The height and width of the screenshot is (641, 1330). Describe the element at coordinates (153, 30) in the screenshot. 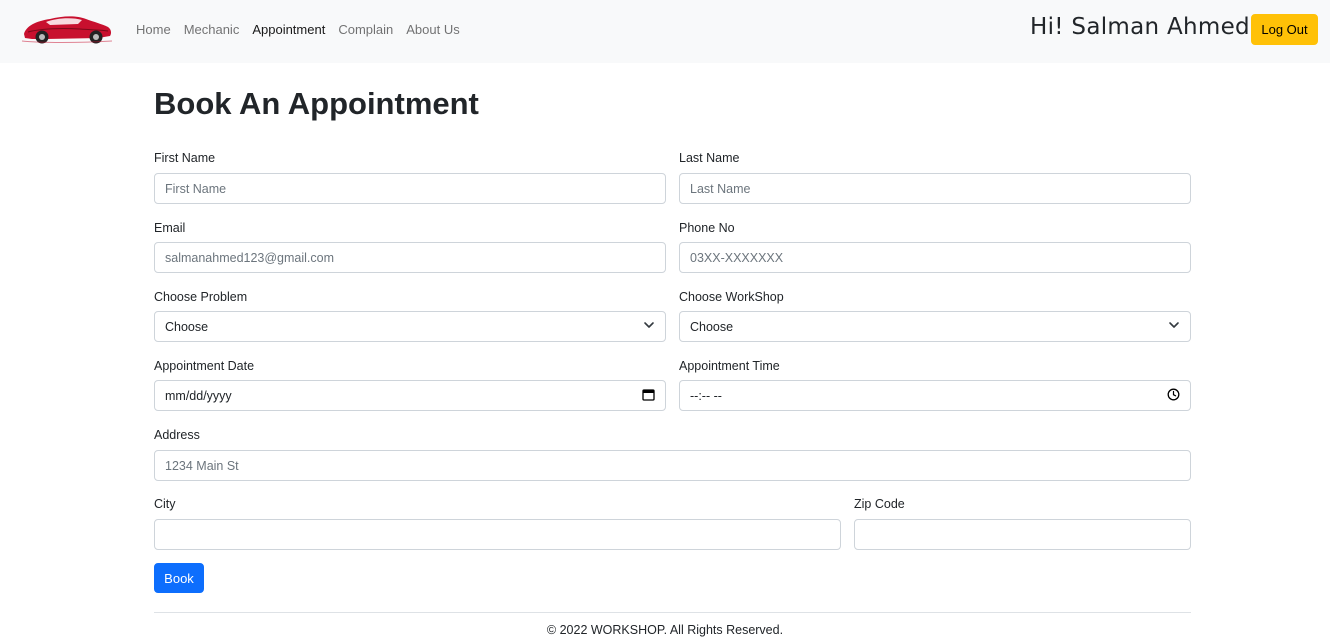

I see `nav-link-home: Home` at that location.